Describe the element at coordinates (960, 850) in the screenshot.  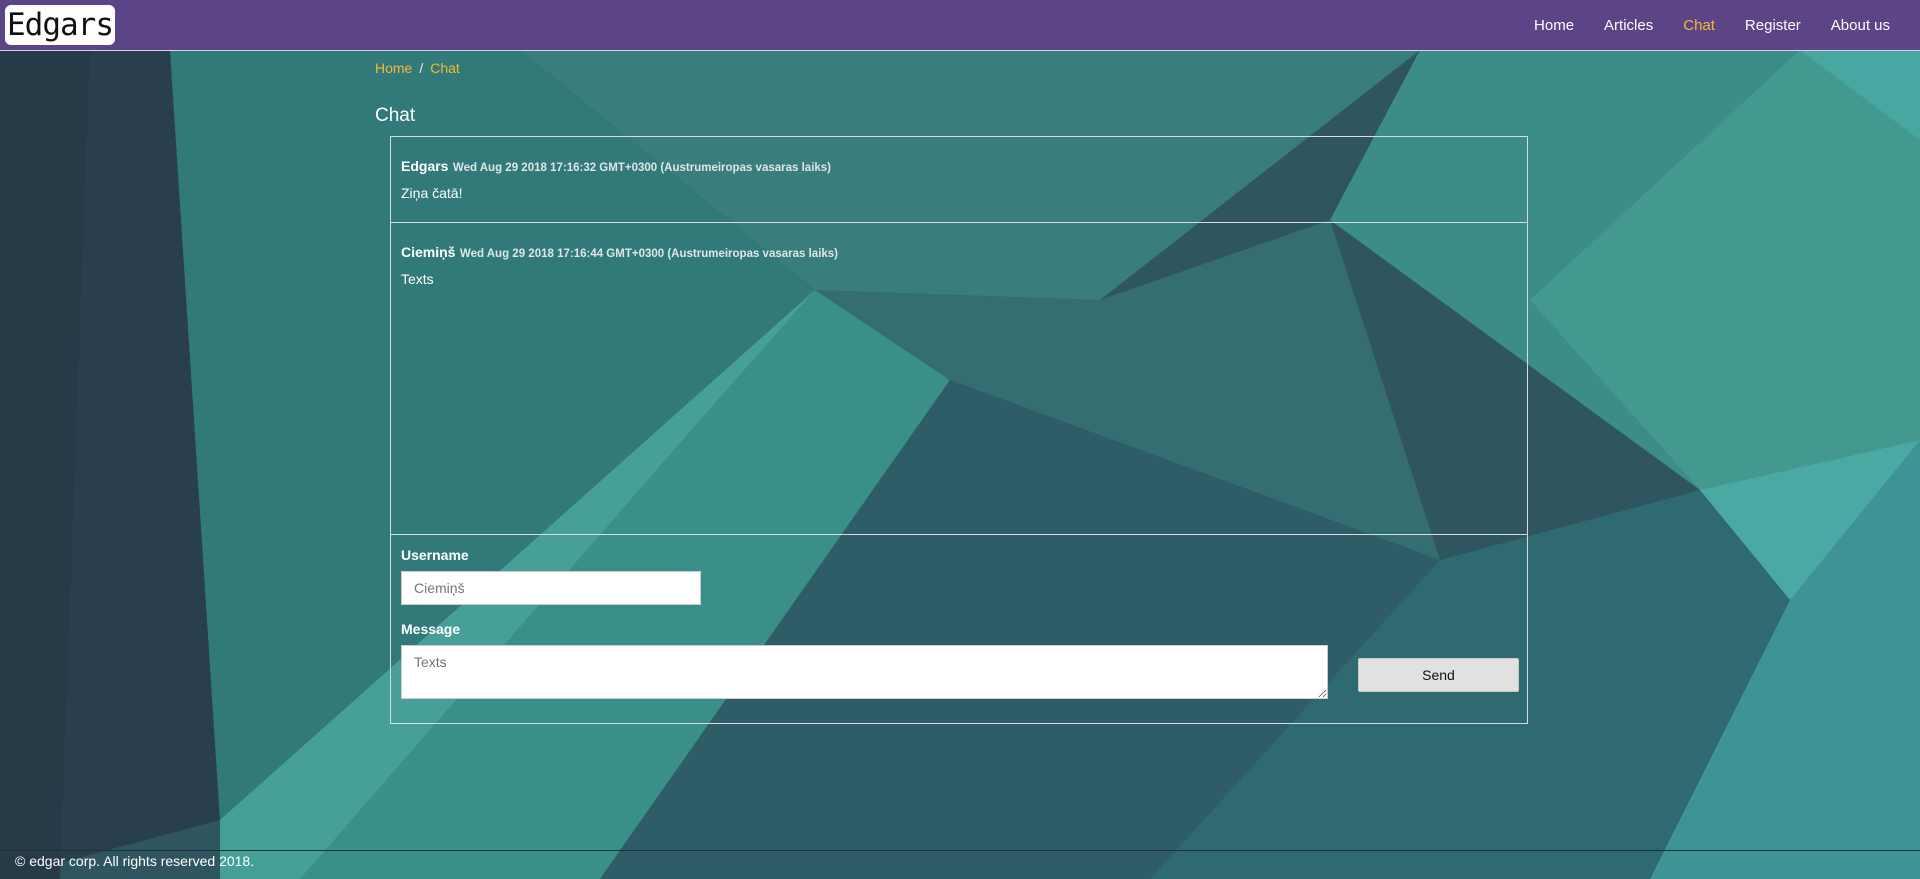
I see `footer-divider` at that location.